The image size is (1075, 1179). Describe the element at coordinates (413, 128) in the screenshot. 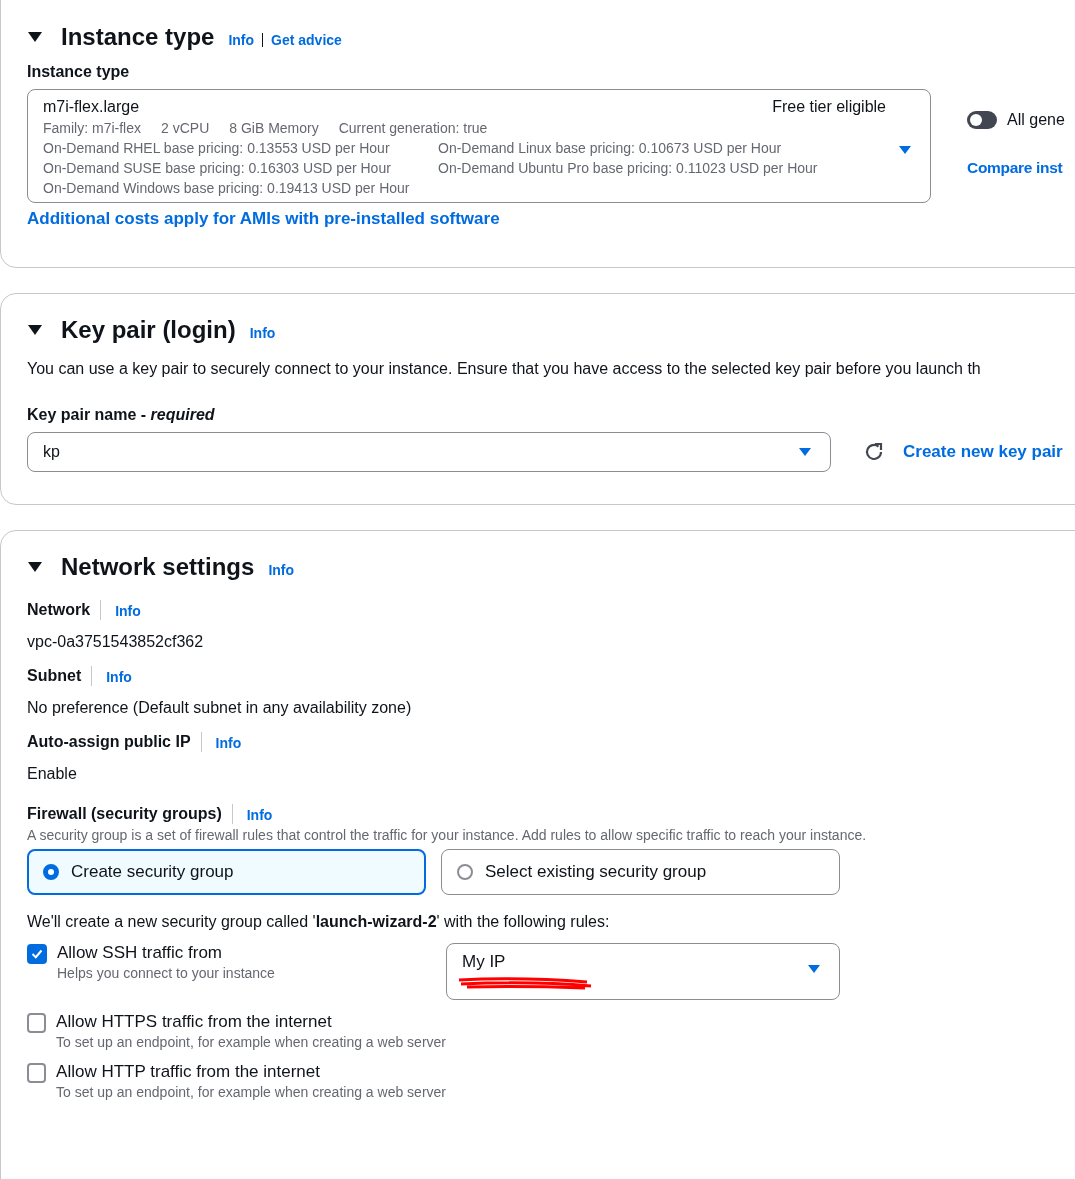

I see `spec-text: Current generation: true` at that location.